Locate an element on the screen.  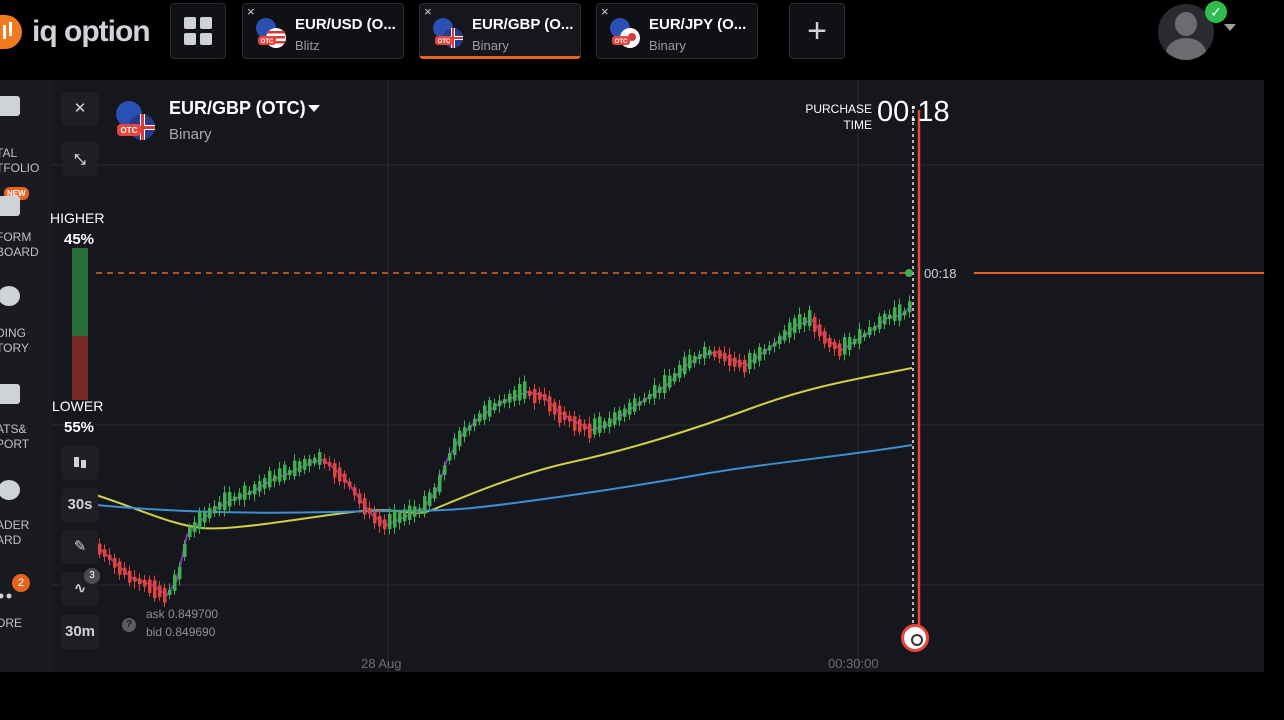
board-icon is located at coordinates (10, 206).